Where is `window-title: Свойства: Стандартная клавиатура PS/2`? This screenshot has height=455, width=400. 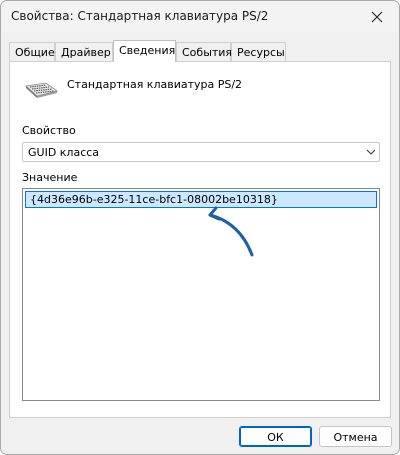
window-title: Свойства: Стандартная клавиатура PS/2 is located at coordinates (140, 16).